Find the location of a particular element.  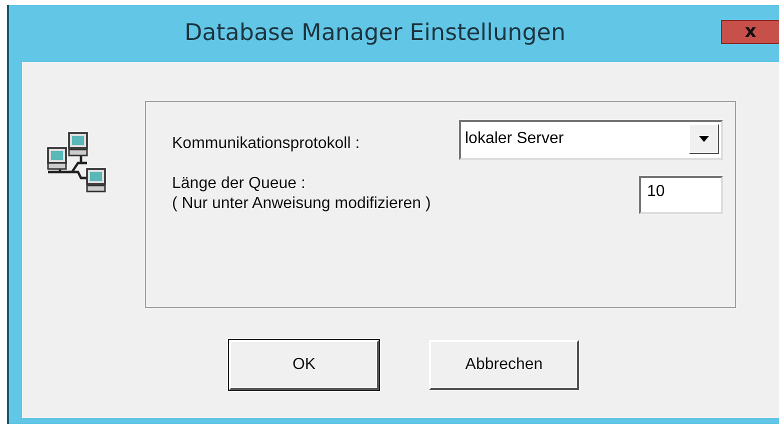

cancel-button: Abbrechen is located at coordinates (504, 365).